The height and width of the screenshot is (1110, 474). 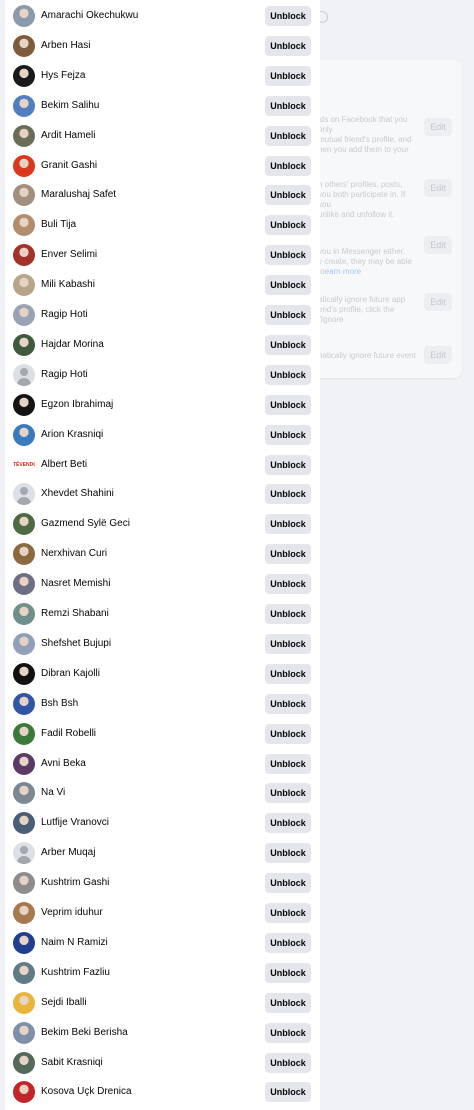 What do you see at coordinates (76, 644) in the screenshot?
I see `blocked-user-name: Shefshet Bujupi` at bounding box center [76, 644].